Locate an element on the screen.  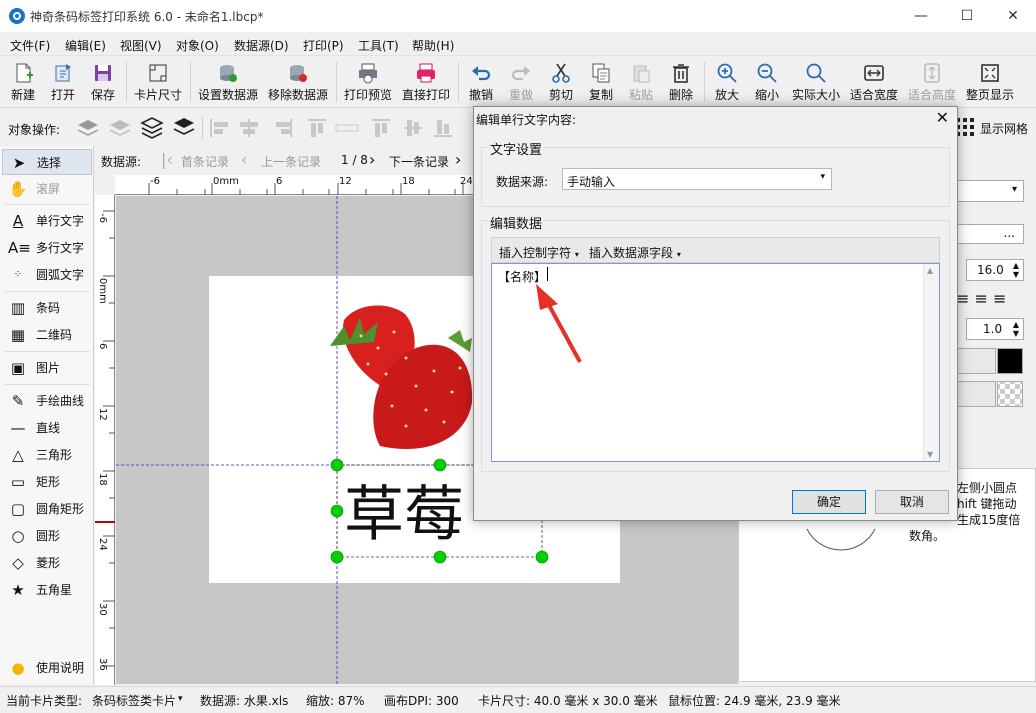
insert-field-button: 插入数据源字段 ▾ is located at coordinates (635, 252).